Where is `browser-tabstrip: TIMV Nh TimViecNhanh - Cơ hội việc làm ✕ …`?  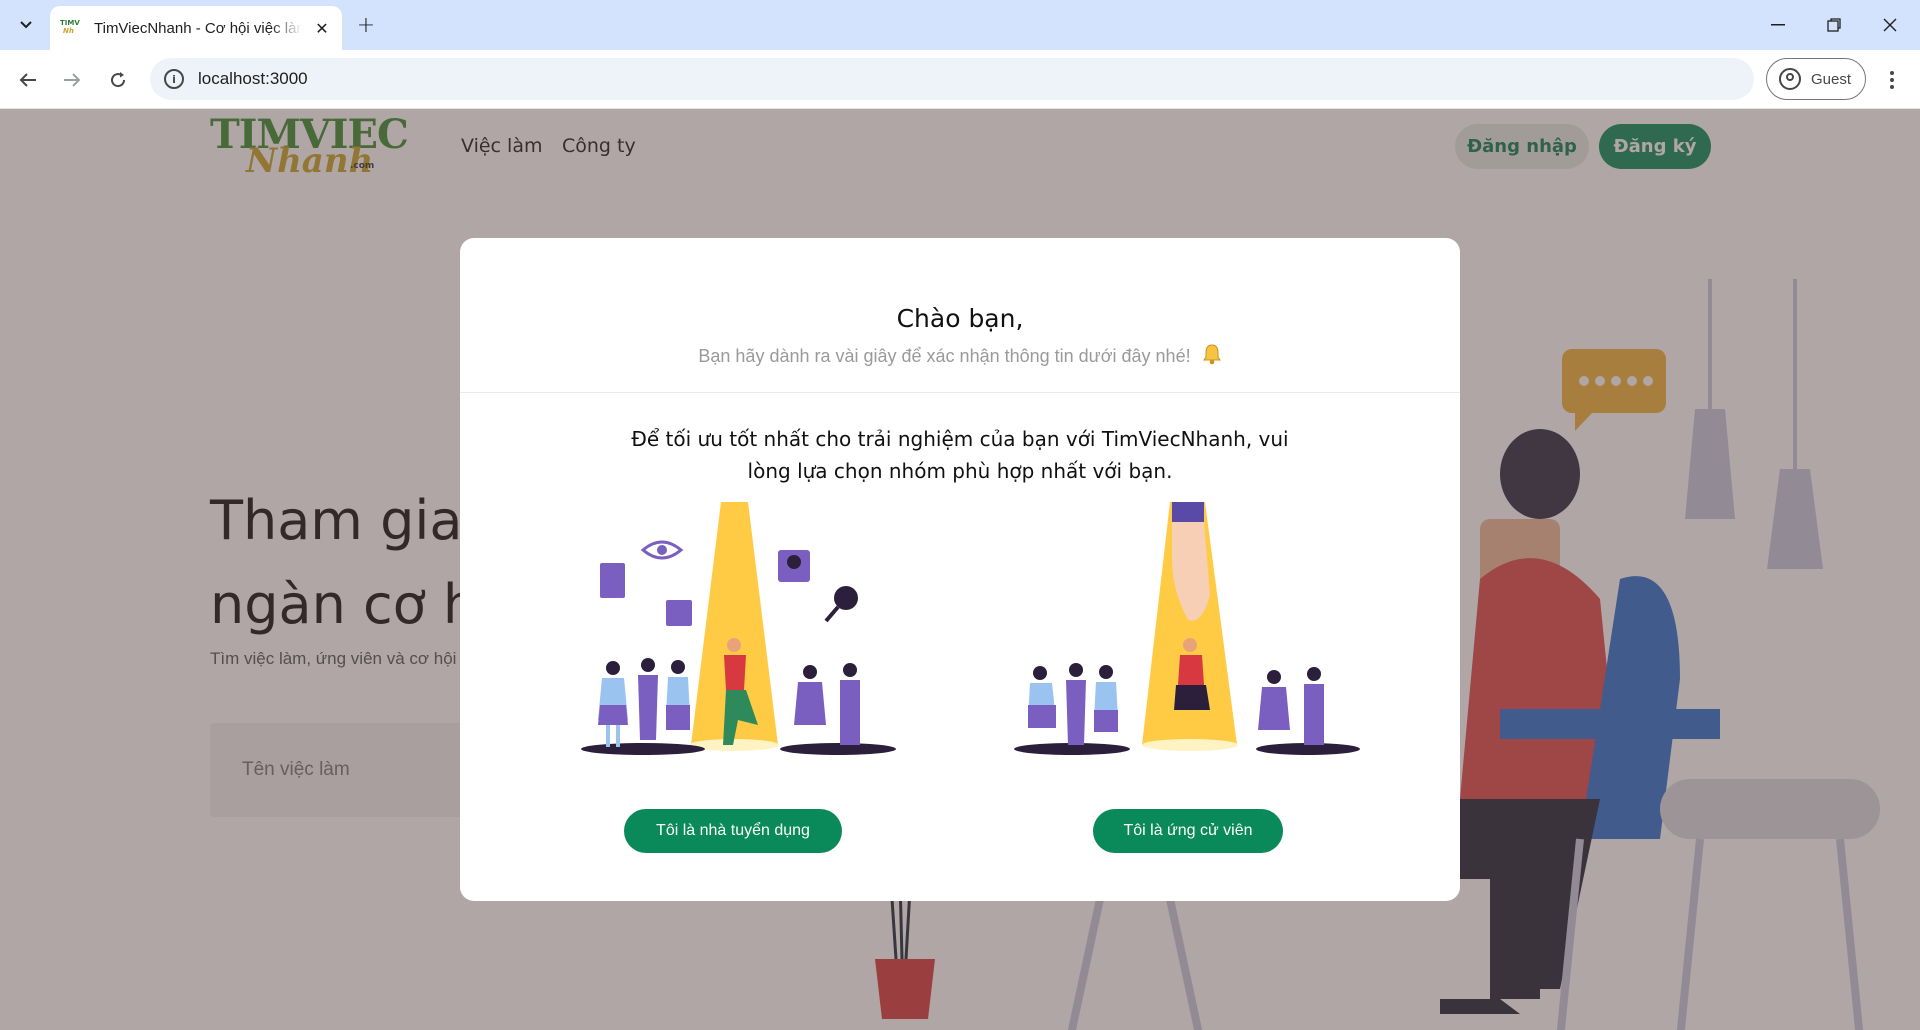 browser-tabstrip: TIMV Nh TimViecNhanh - Cơ hội việc làm ✕ … is located at coordinates (960, 25).